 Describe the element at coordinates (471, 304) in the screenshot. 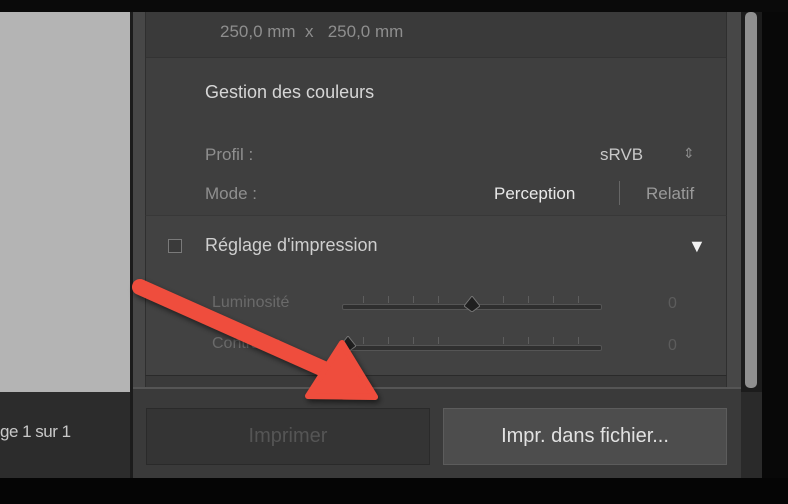

I see `luminosity-slider-thumb` at that location.